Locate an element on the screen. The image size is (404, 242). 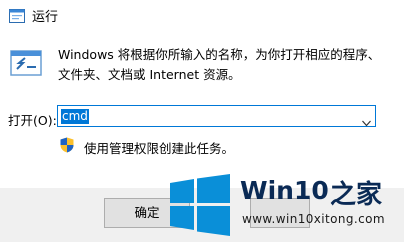
windows-logo-icon is located at coordinates (200, 205).